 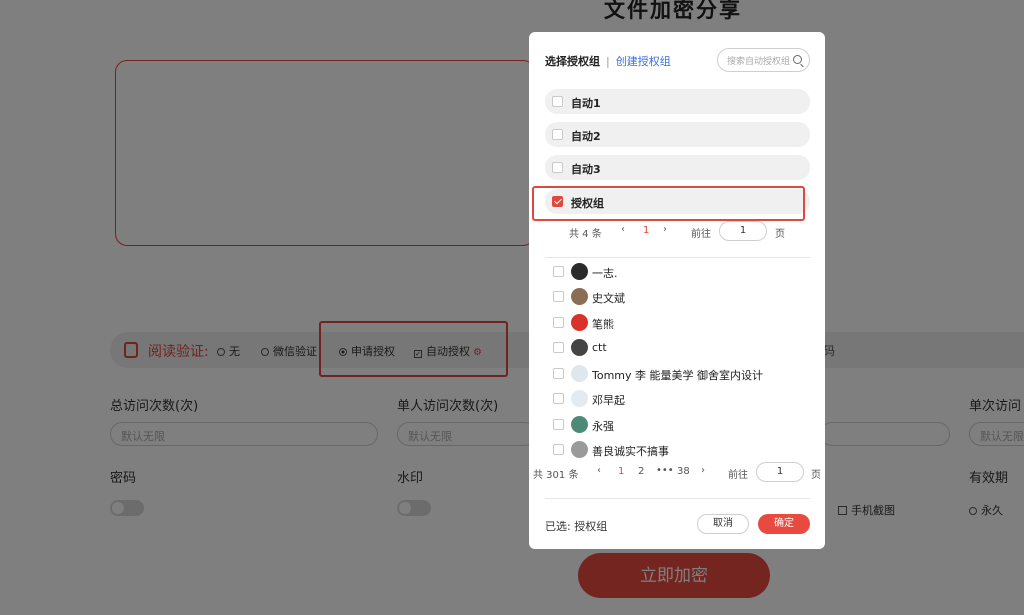 I want to click on user-item: Tommy 李 能量美学 御舍室内设计, so click(x=683, y=374).